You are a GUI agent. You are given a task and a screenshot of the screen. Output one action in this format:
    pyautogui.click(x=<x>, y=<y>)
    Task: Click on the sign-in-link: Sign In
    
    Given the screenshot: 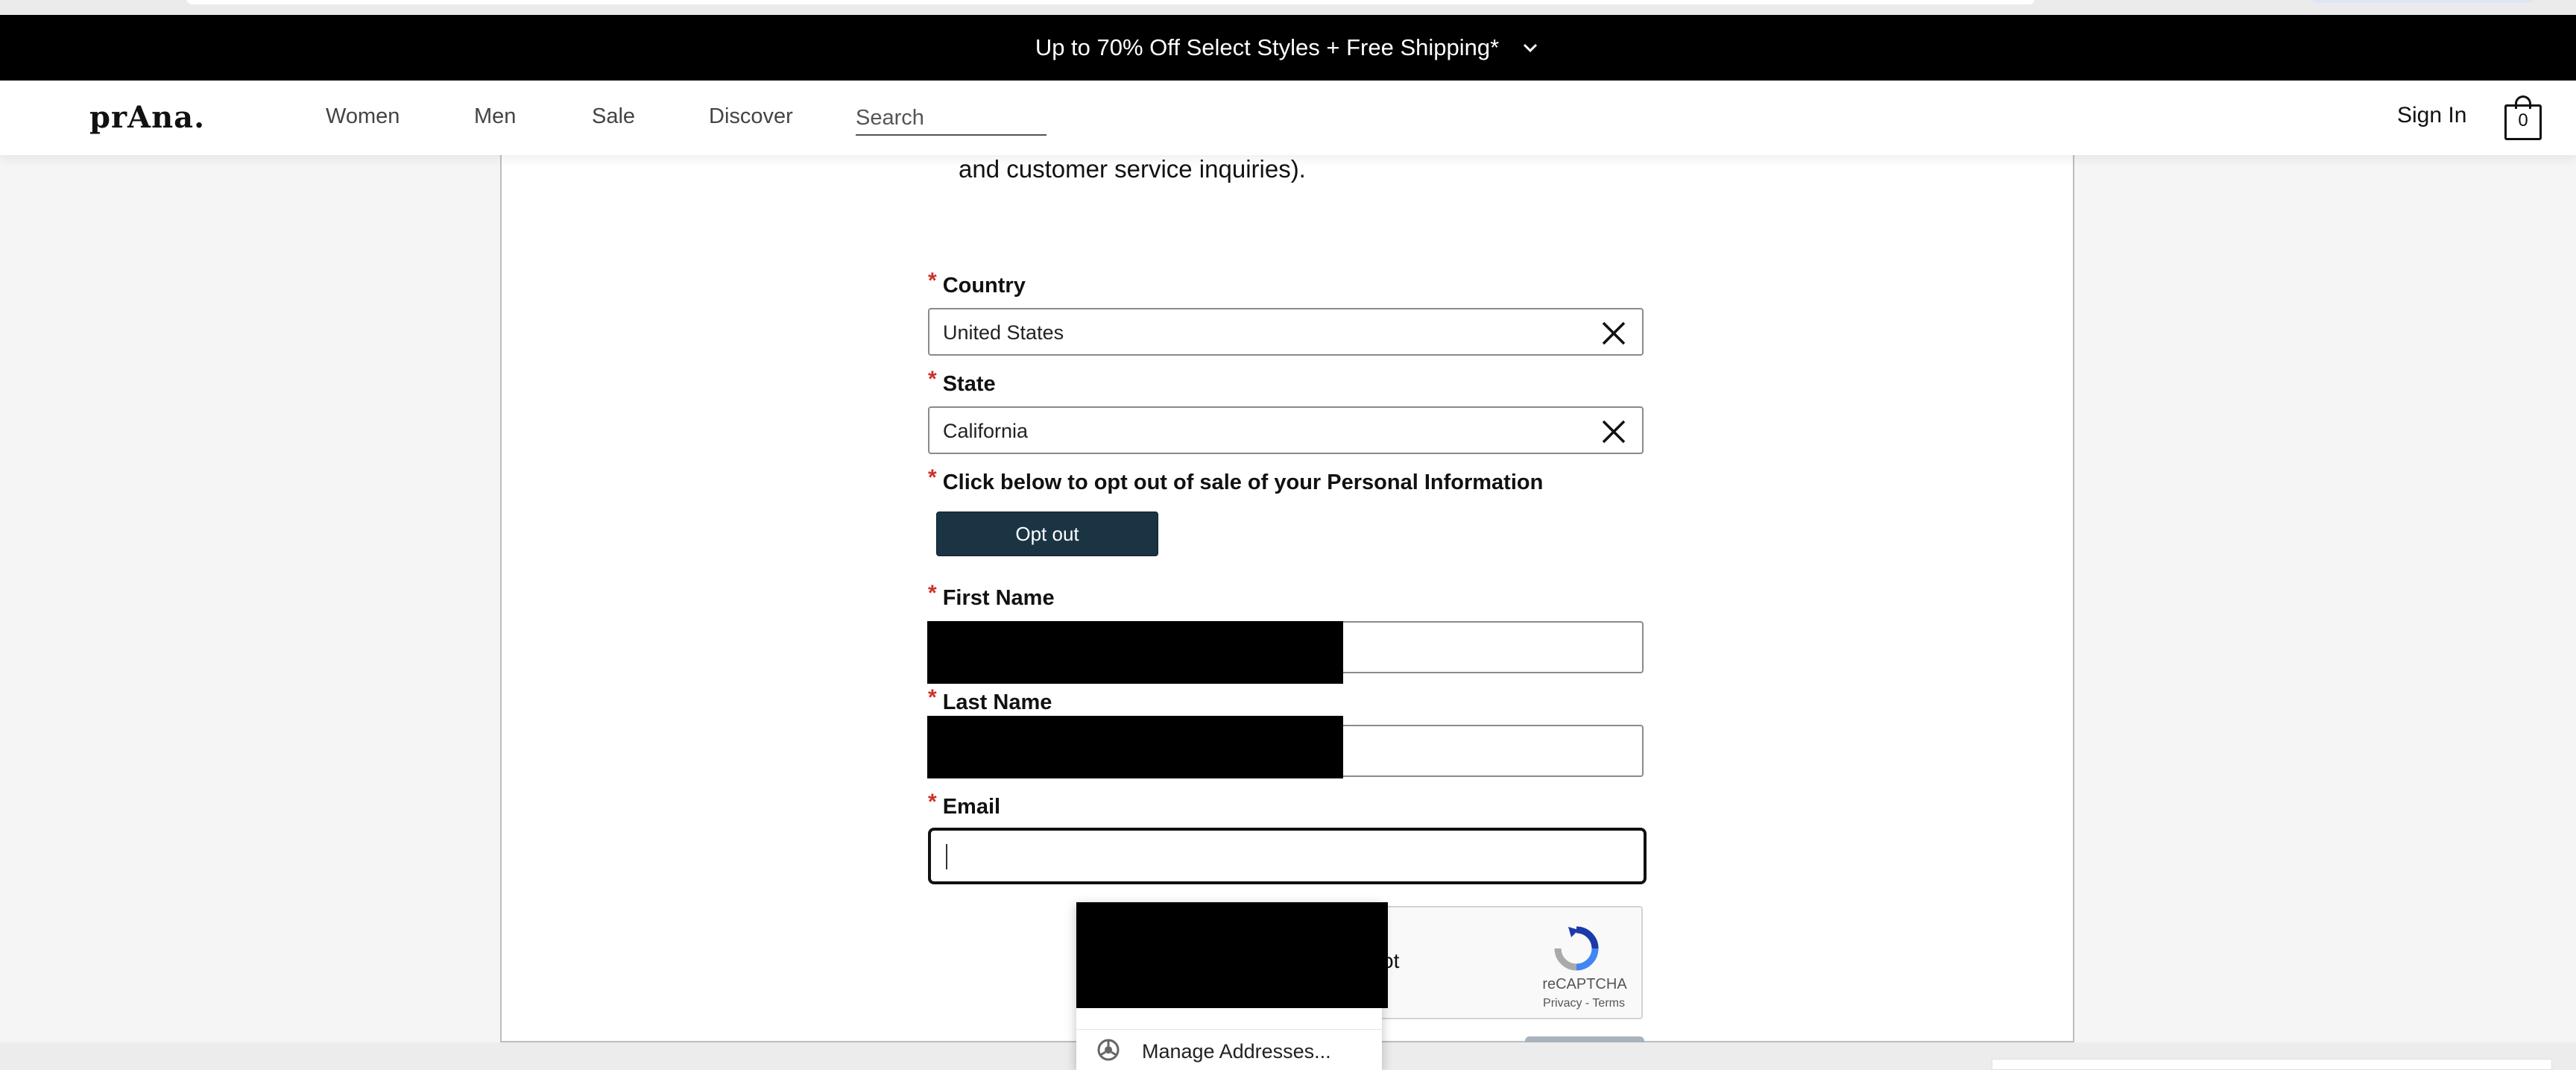 What is the action you would take?
    pyautogui.click(x=2431, y=116)
    